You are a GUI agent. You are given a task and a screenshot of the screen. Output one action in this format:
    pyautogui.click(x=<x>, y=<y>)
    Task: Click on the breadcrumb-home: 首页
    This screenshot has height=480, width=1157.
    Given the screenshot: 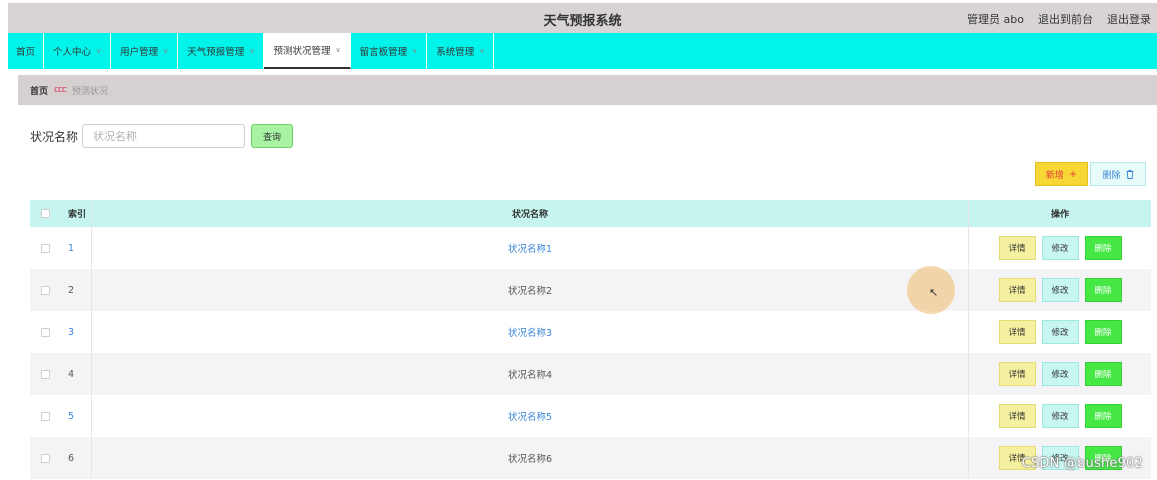 What is the action you would take?
    pyautogui.click(x=39, y=90)
    